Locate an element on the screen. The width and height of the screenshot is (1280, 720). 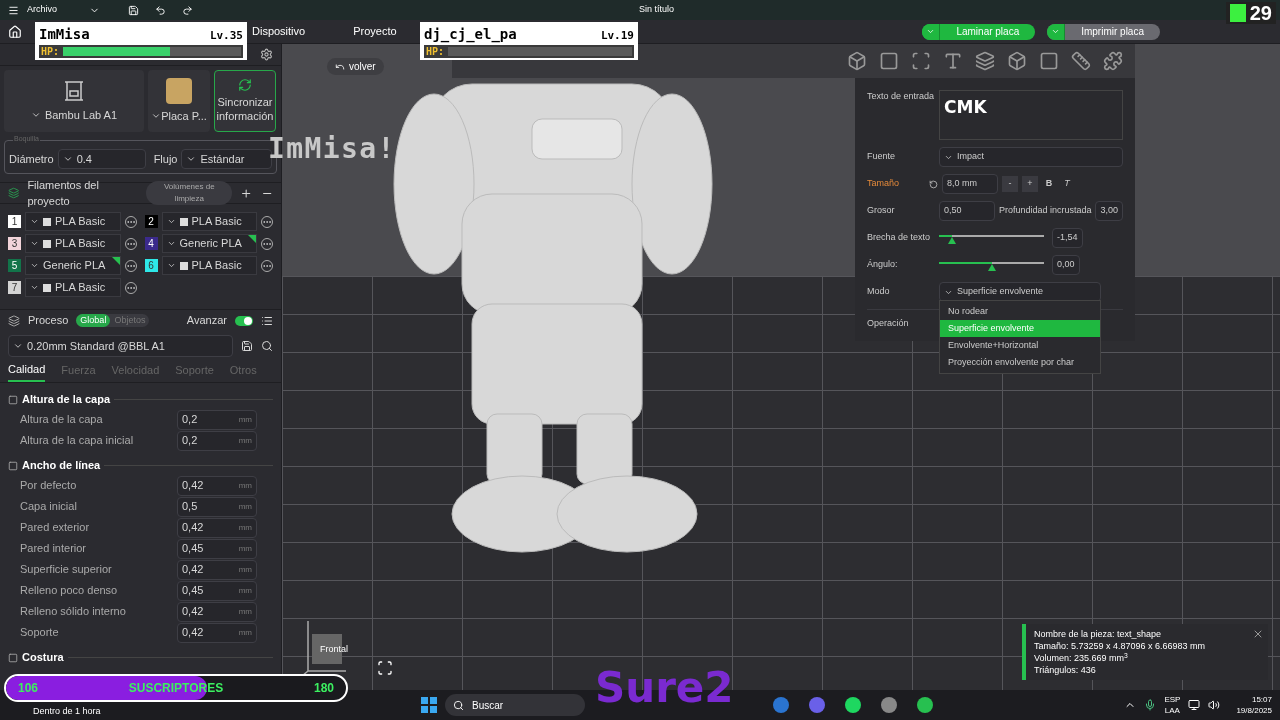
gap-label: Brecha de texto is located at coordinates (899, 238).